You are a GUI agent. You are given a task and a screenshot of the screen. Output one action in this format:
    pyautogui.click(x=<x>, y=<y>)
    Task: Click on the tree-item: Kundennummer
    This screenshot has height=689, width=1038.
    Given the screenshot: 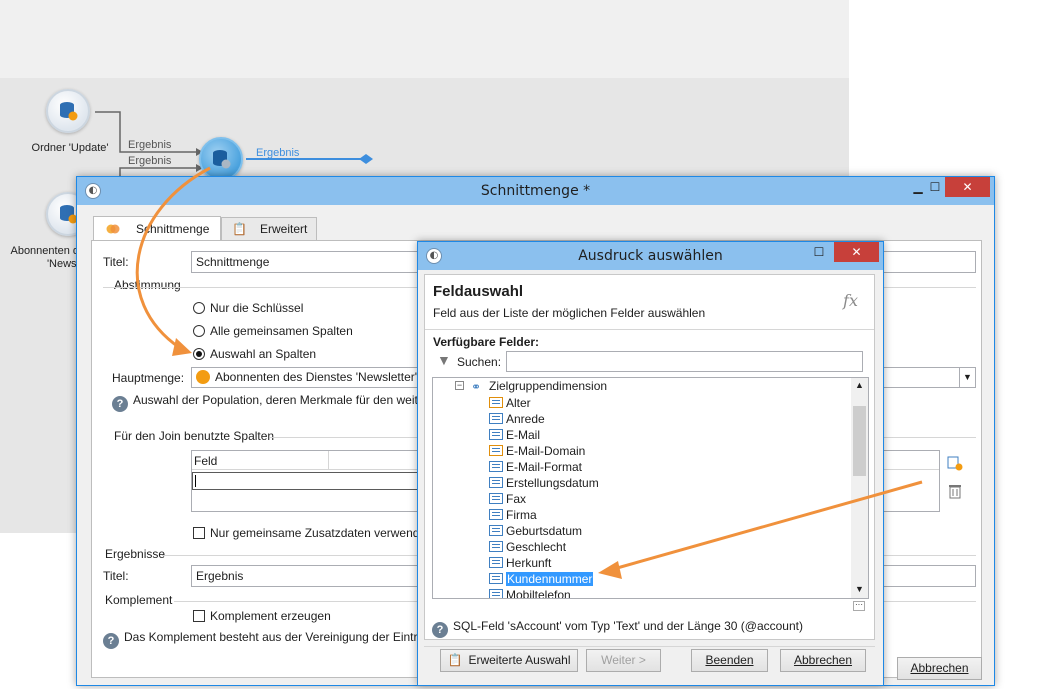 What is the action you would take?
    pyautogui.click(x=541, y=579)
    